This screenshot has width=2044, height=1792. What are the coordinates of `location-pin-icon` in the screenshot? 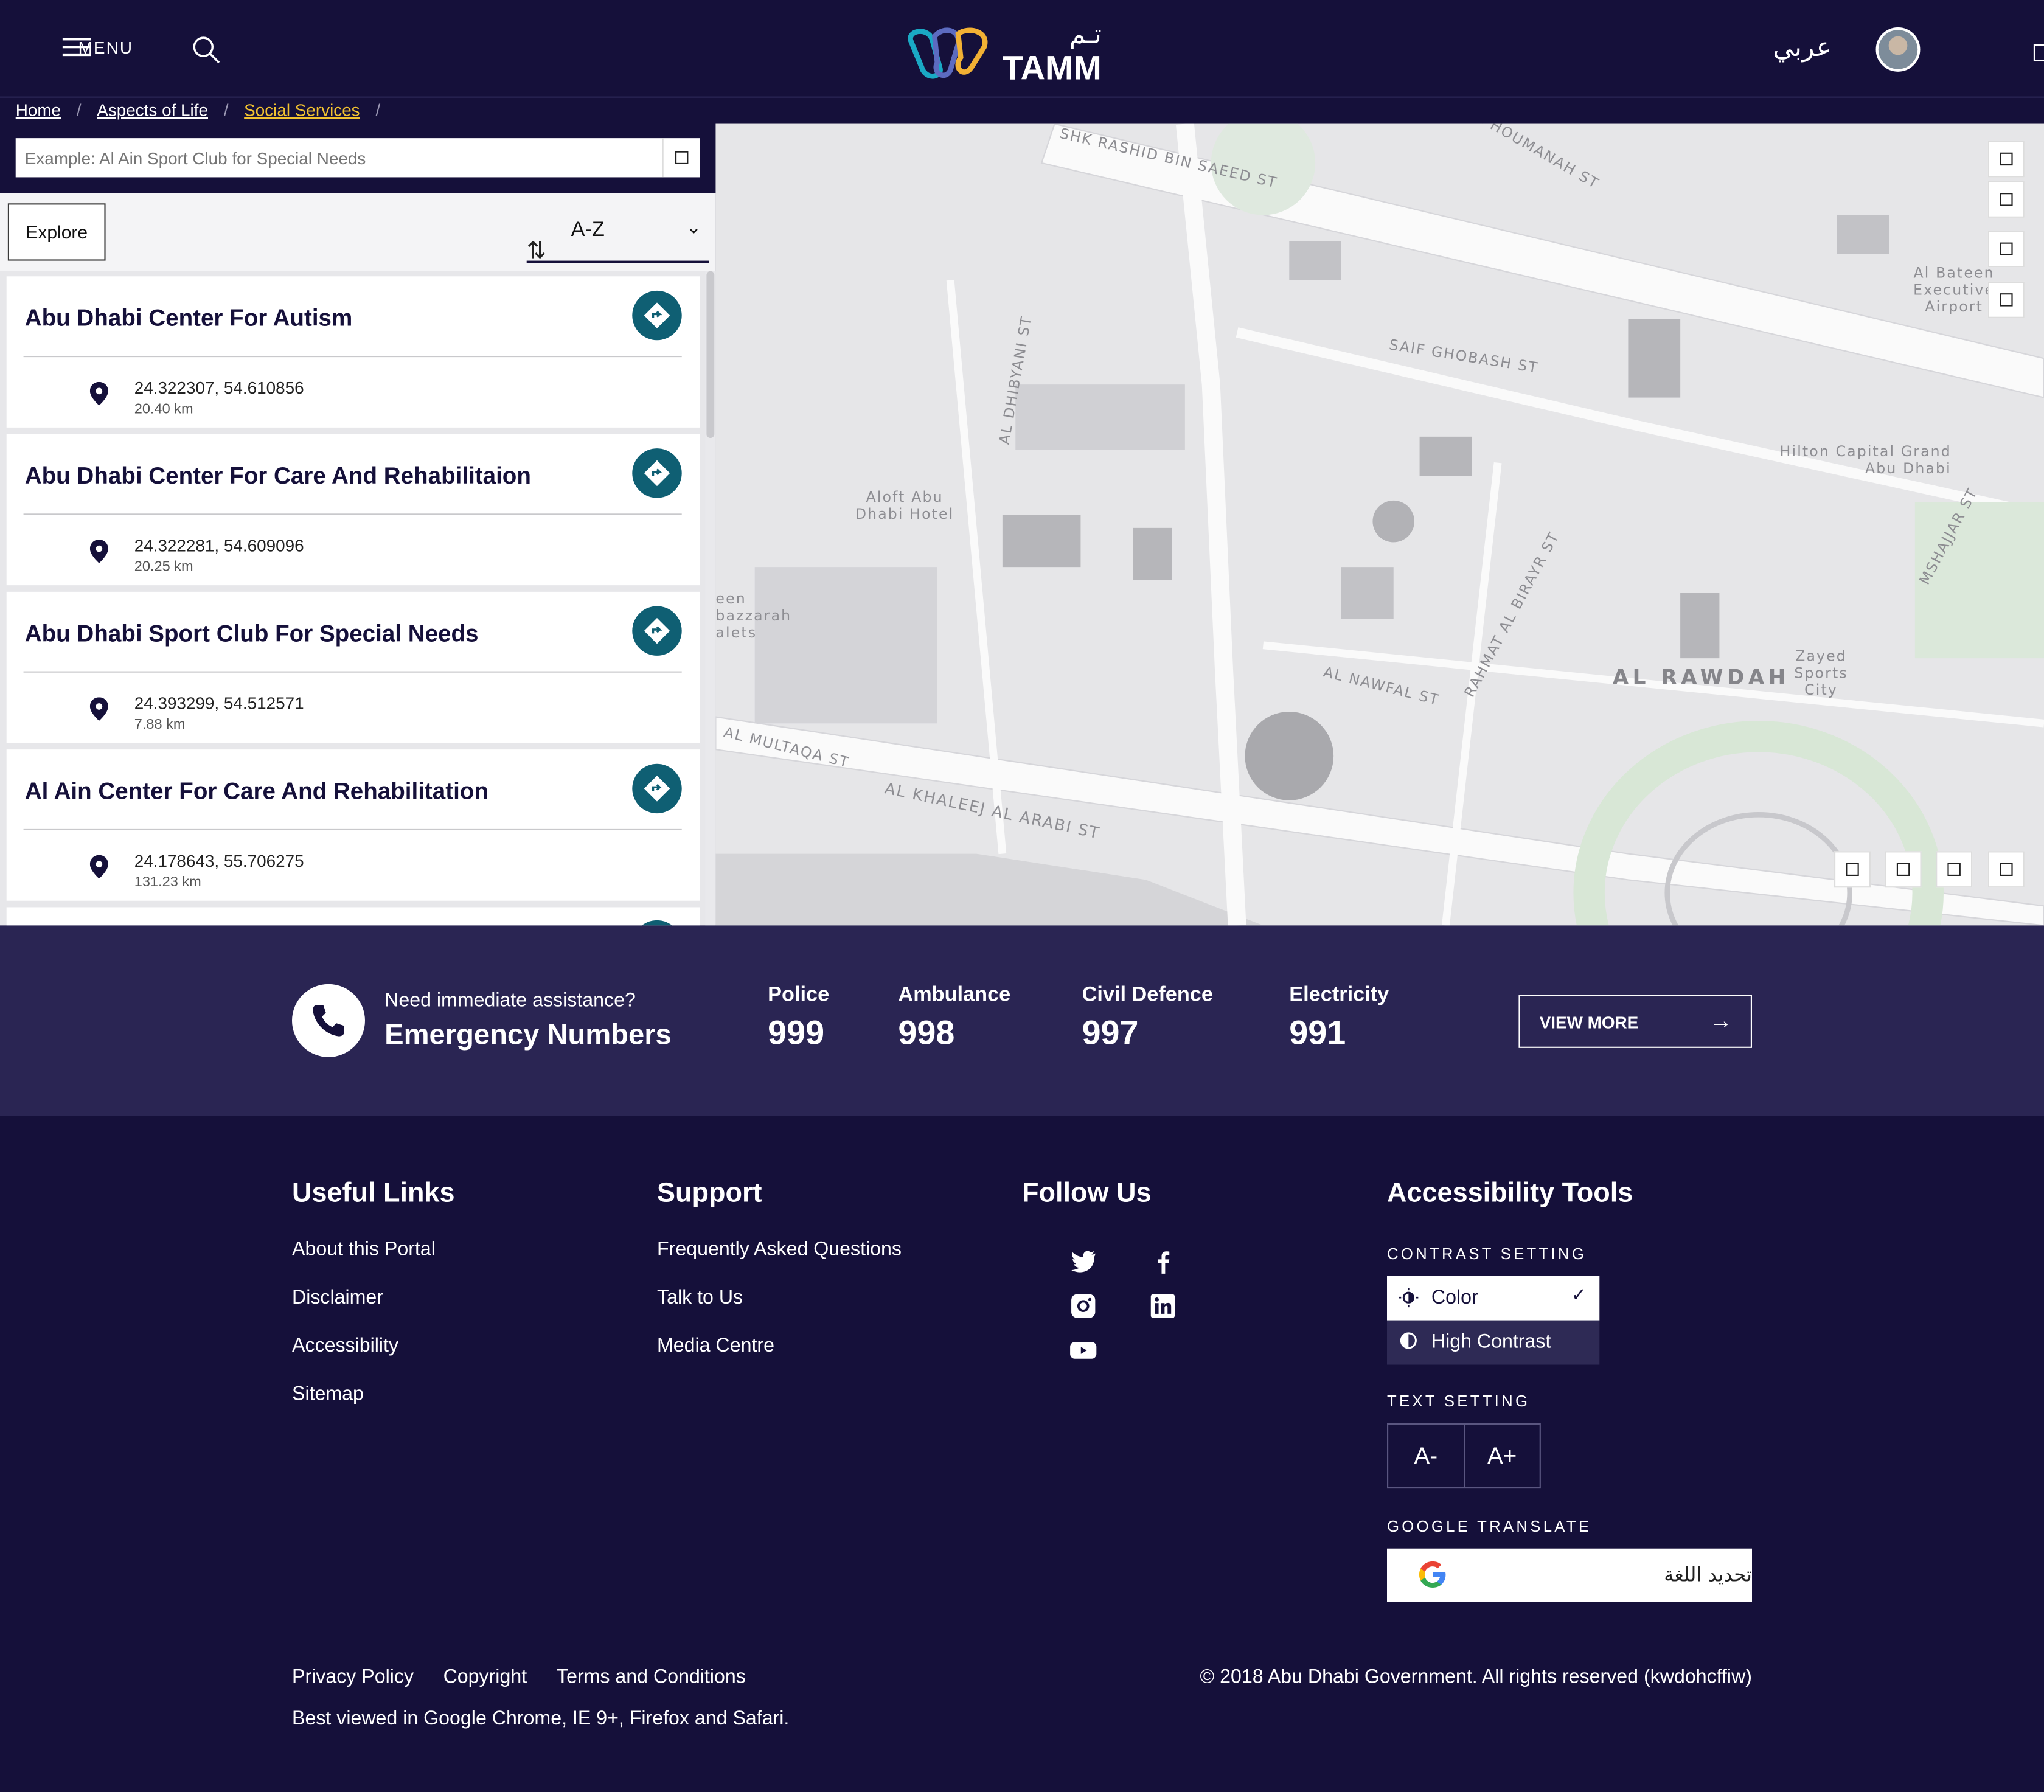 It's located at (98, 551).